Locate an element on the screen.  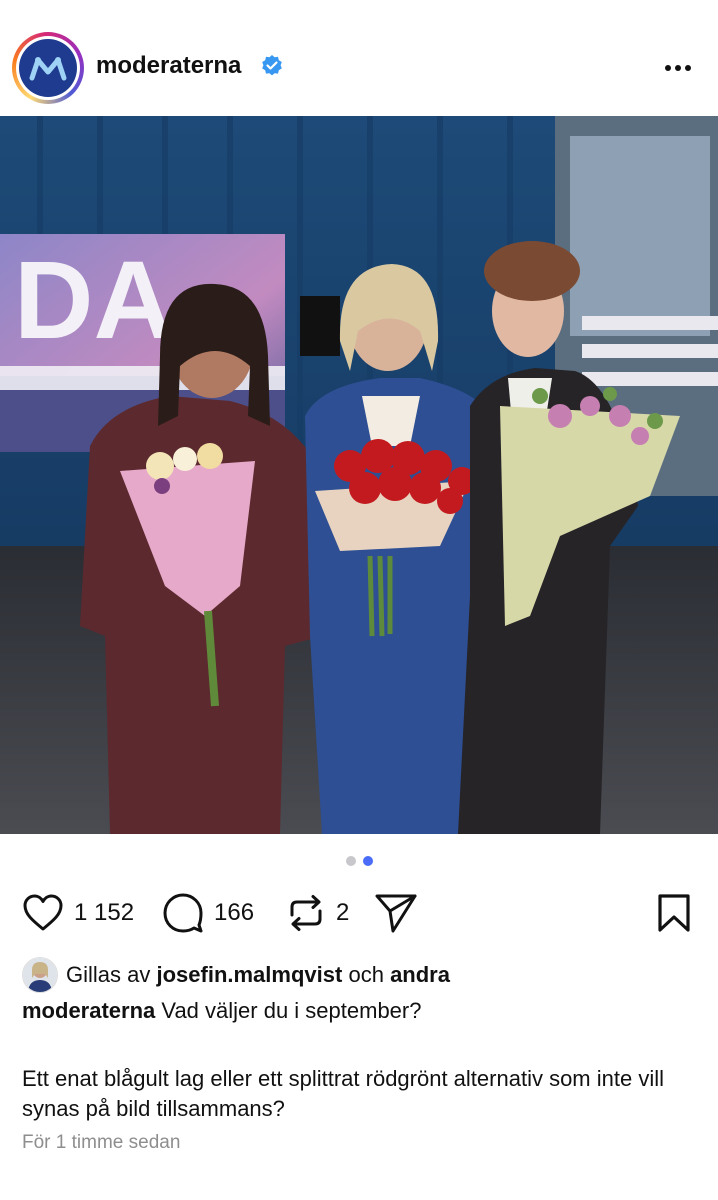
liked-by-conjunction: och is located at coordinates (366, 974).